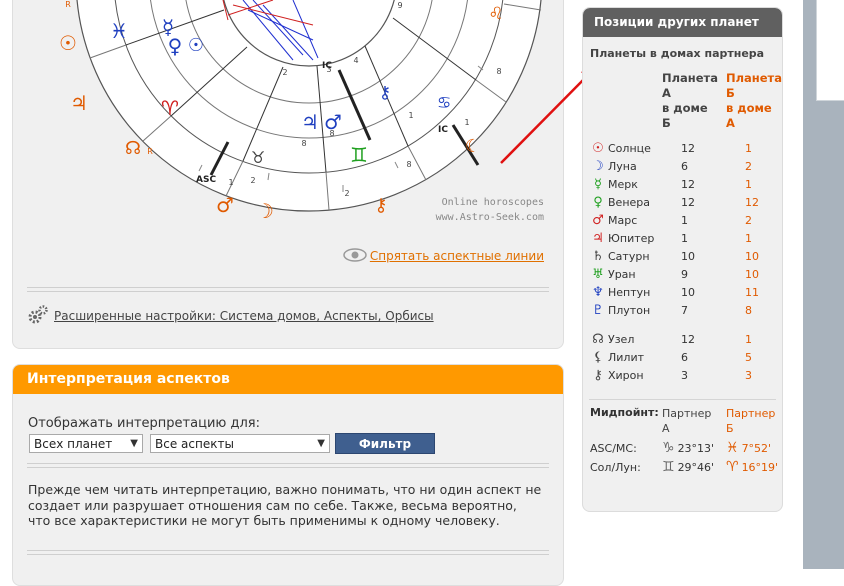 The width and height of the screenshot is (844, 586). Describe the element at coordinates (598, 238) in the screenshot. I see `planet-icon: ♃` at that location.